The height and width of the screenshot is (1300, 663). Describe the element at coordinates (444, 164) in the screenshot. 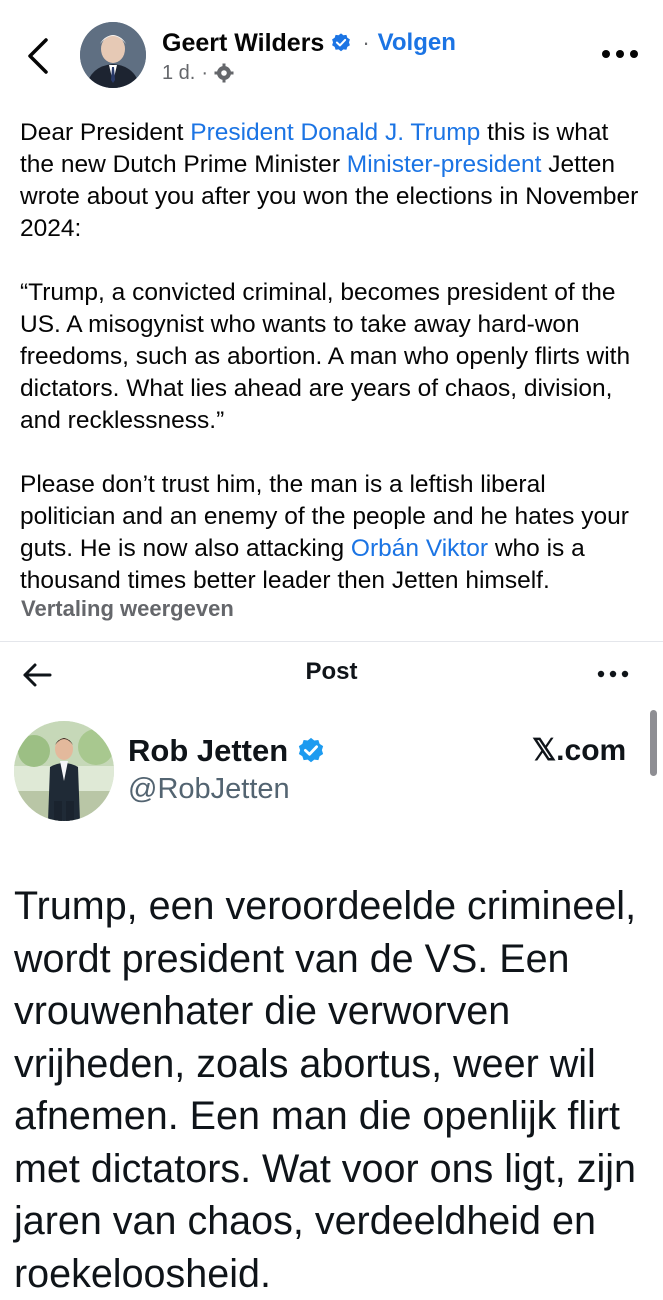

I see `mention-link: Minister-president` at that location.